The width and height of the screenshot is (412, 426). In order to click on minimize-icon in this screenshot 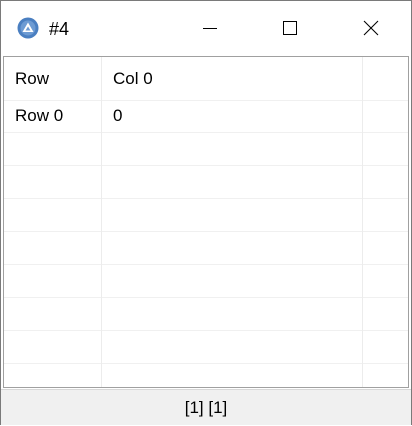, I will do `click(210, 28)`.